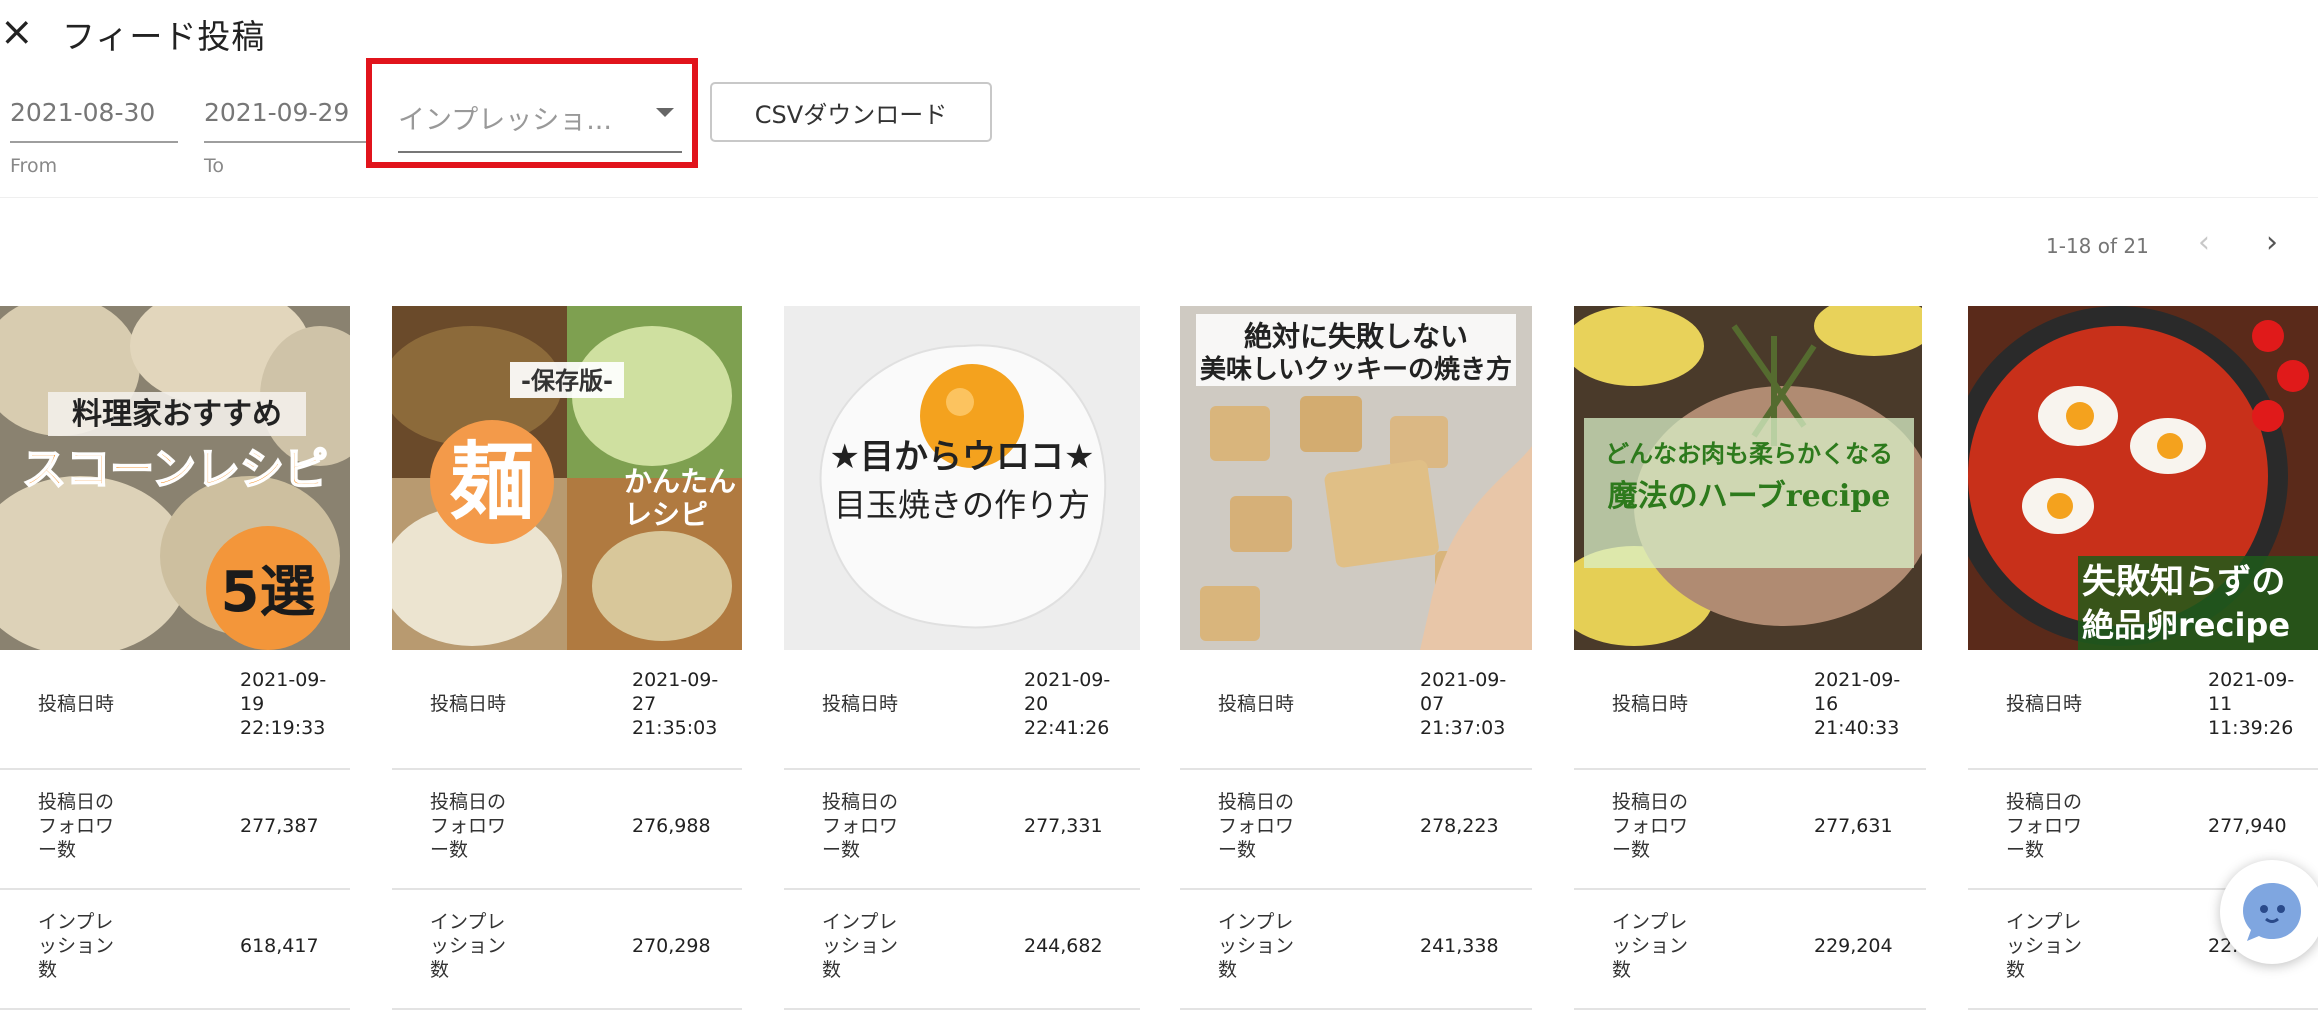 This screenshot has width=2318, height=1010. What do you see at coordinates (1749, 454) in the screenshot?
I see `thumb-text: どんなお肉も柔らかくなる` at bounding box center [1749, 454].